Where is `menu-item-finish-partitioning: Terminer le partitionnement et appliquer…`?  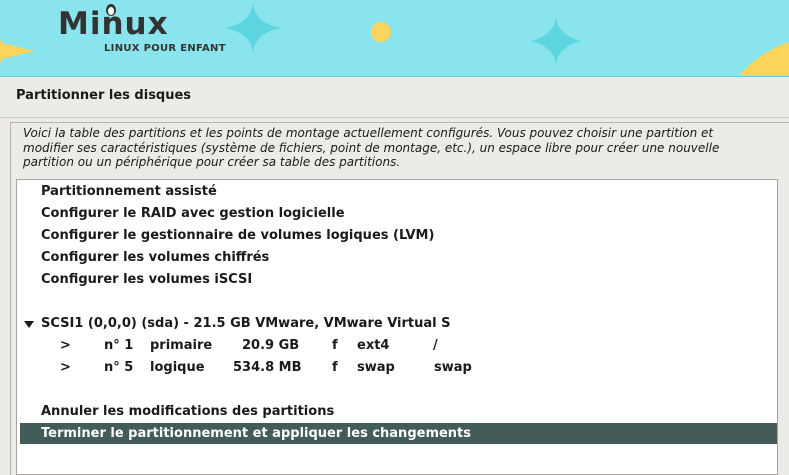
menu-item-finish-partitioning: Terminer le partitionnement et appliquer… is located at coordinates (398, 433).